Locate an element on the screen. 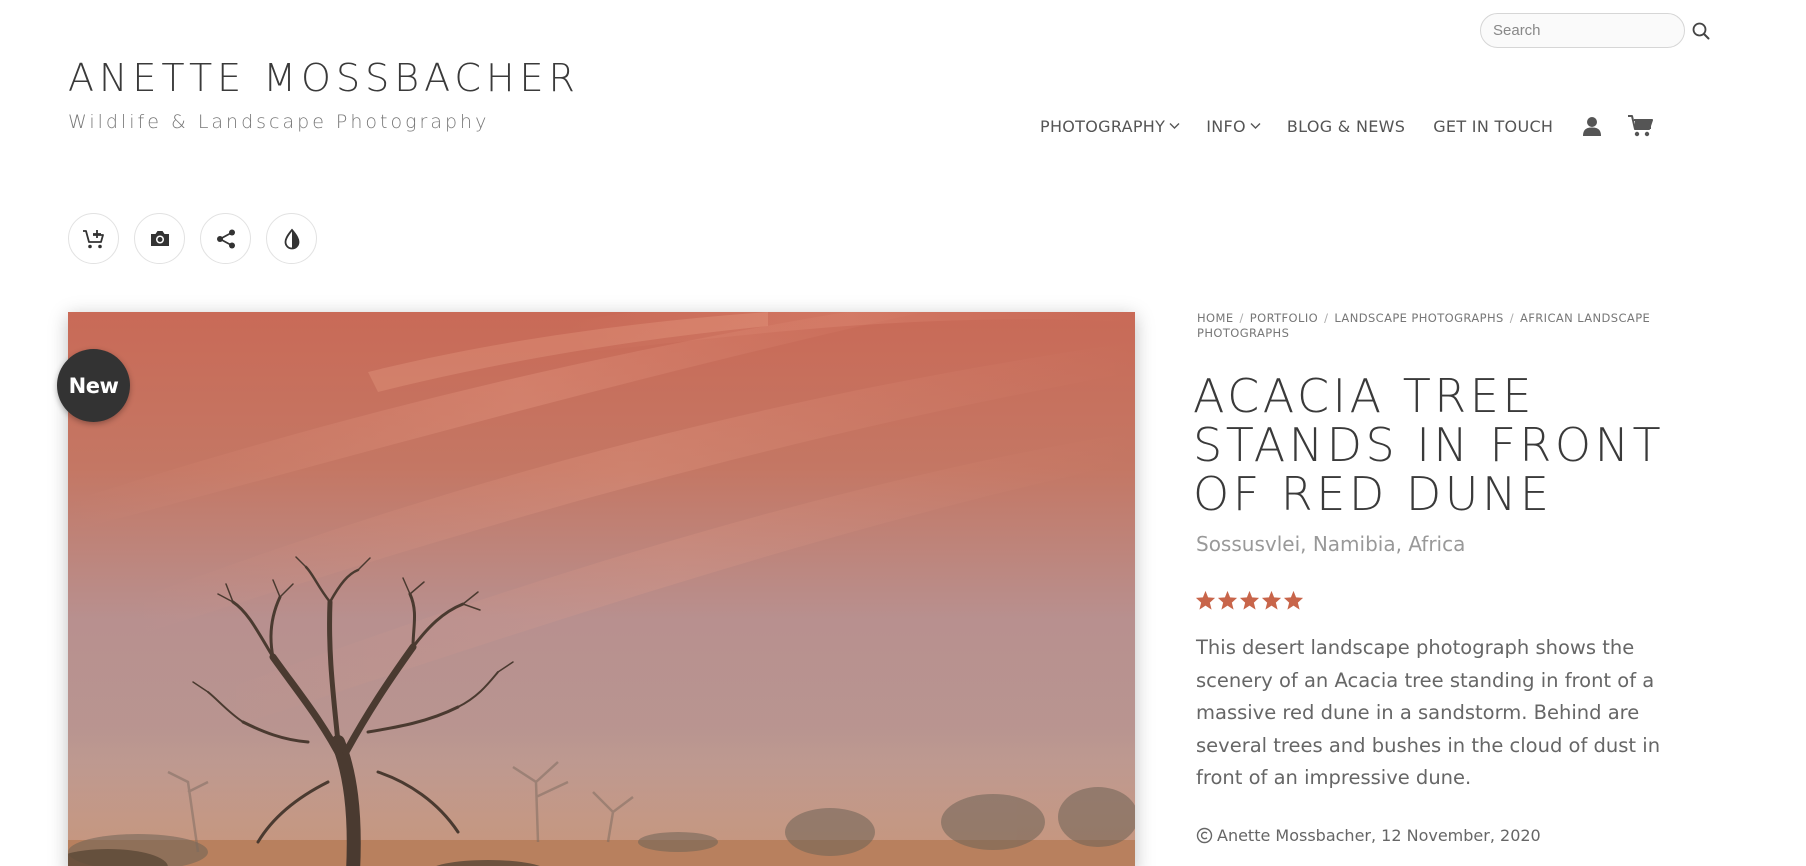 The height and width of the screenshot is (866, 1806). nav-item-label: BLOG & NEWS is located at coordinates (1346, 126).